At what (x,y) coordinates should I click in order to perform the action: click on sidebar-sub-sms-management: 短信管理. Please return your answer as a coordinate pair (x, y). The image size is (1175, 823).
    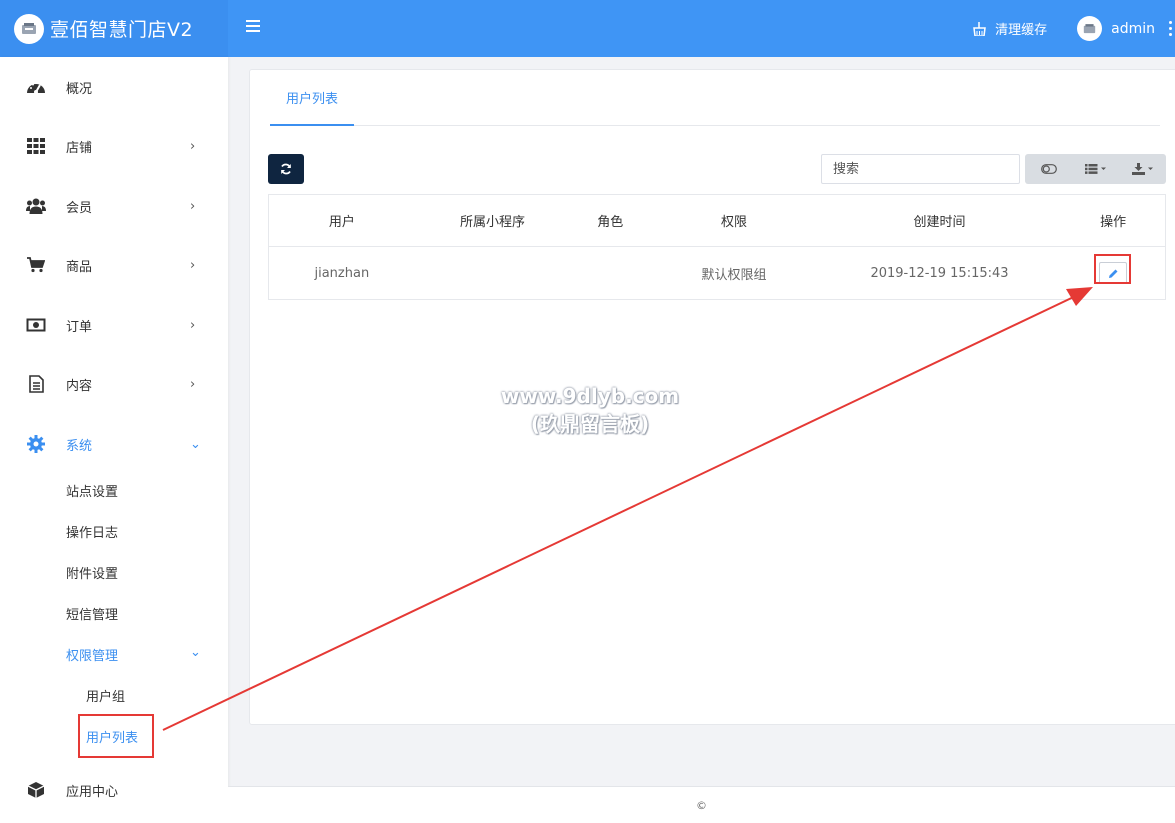
    Looking at the image, I should click on (92, 613).